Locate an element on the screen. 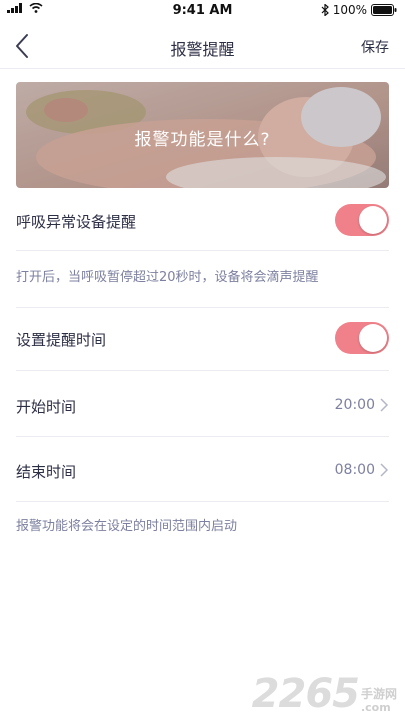  schedule-toggle is located at coordinates (362, 338).